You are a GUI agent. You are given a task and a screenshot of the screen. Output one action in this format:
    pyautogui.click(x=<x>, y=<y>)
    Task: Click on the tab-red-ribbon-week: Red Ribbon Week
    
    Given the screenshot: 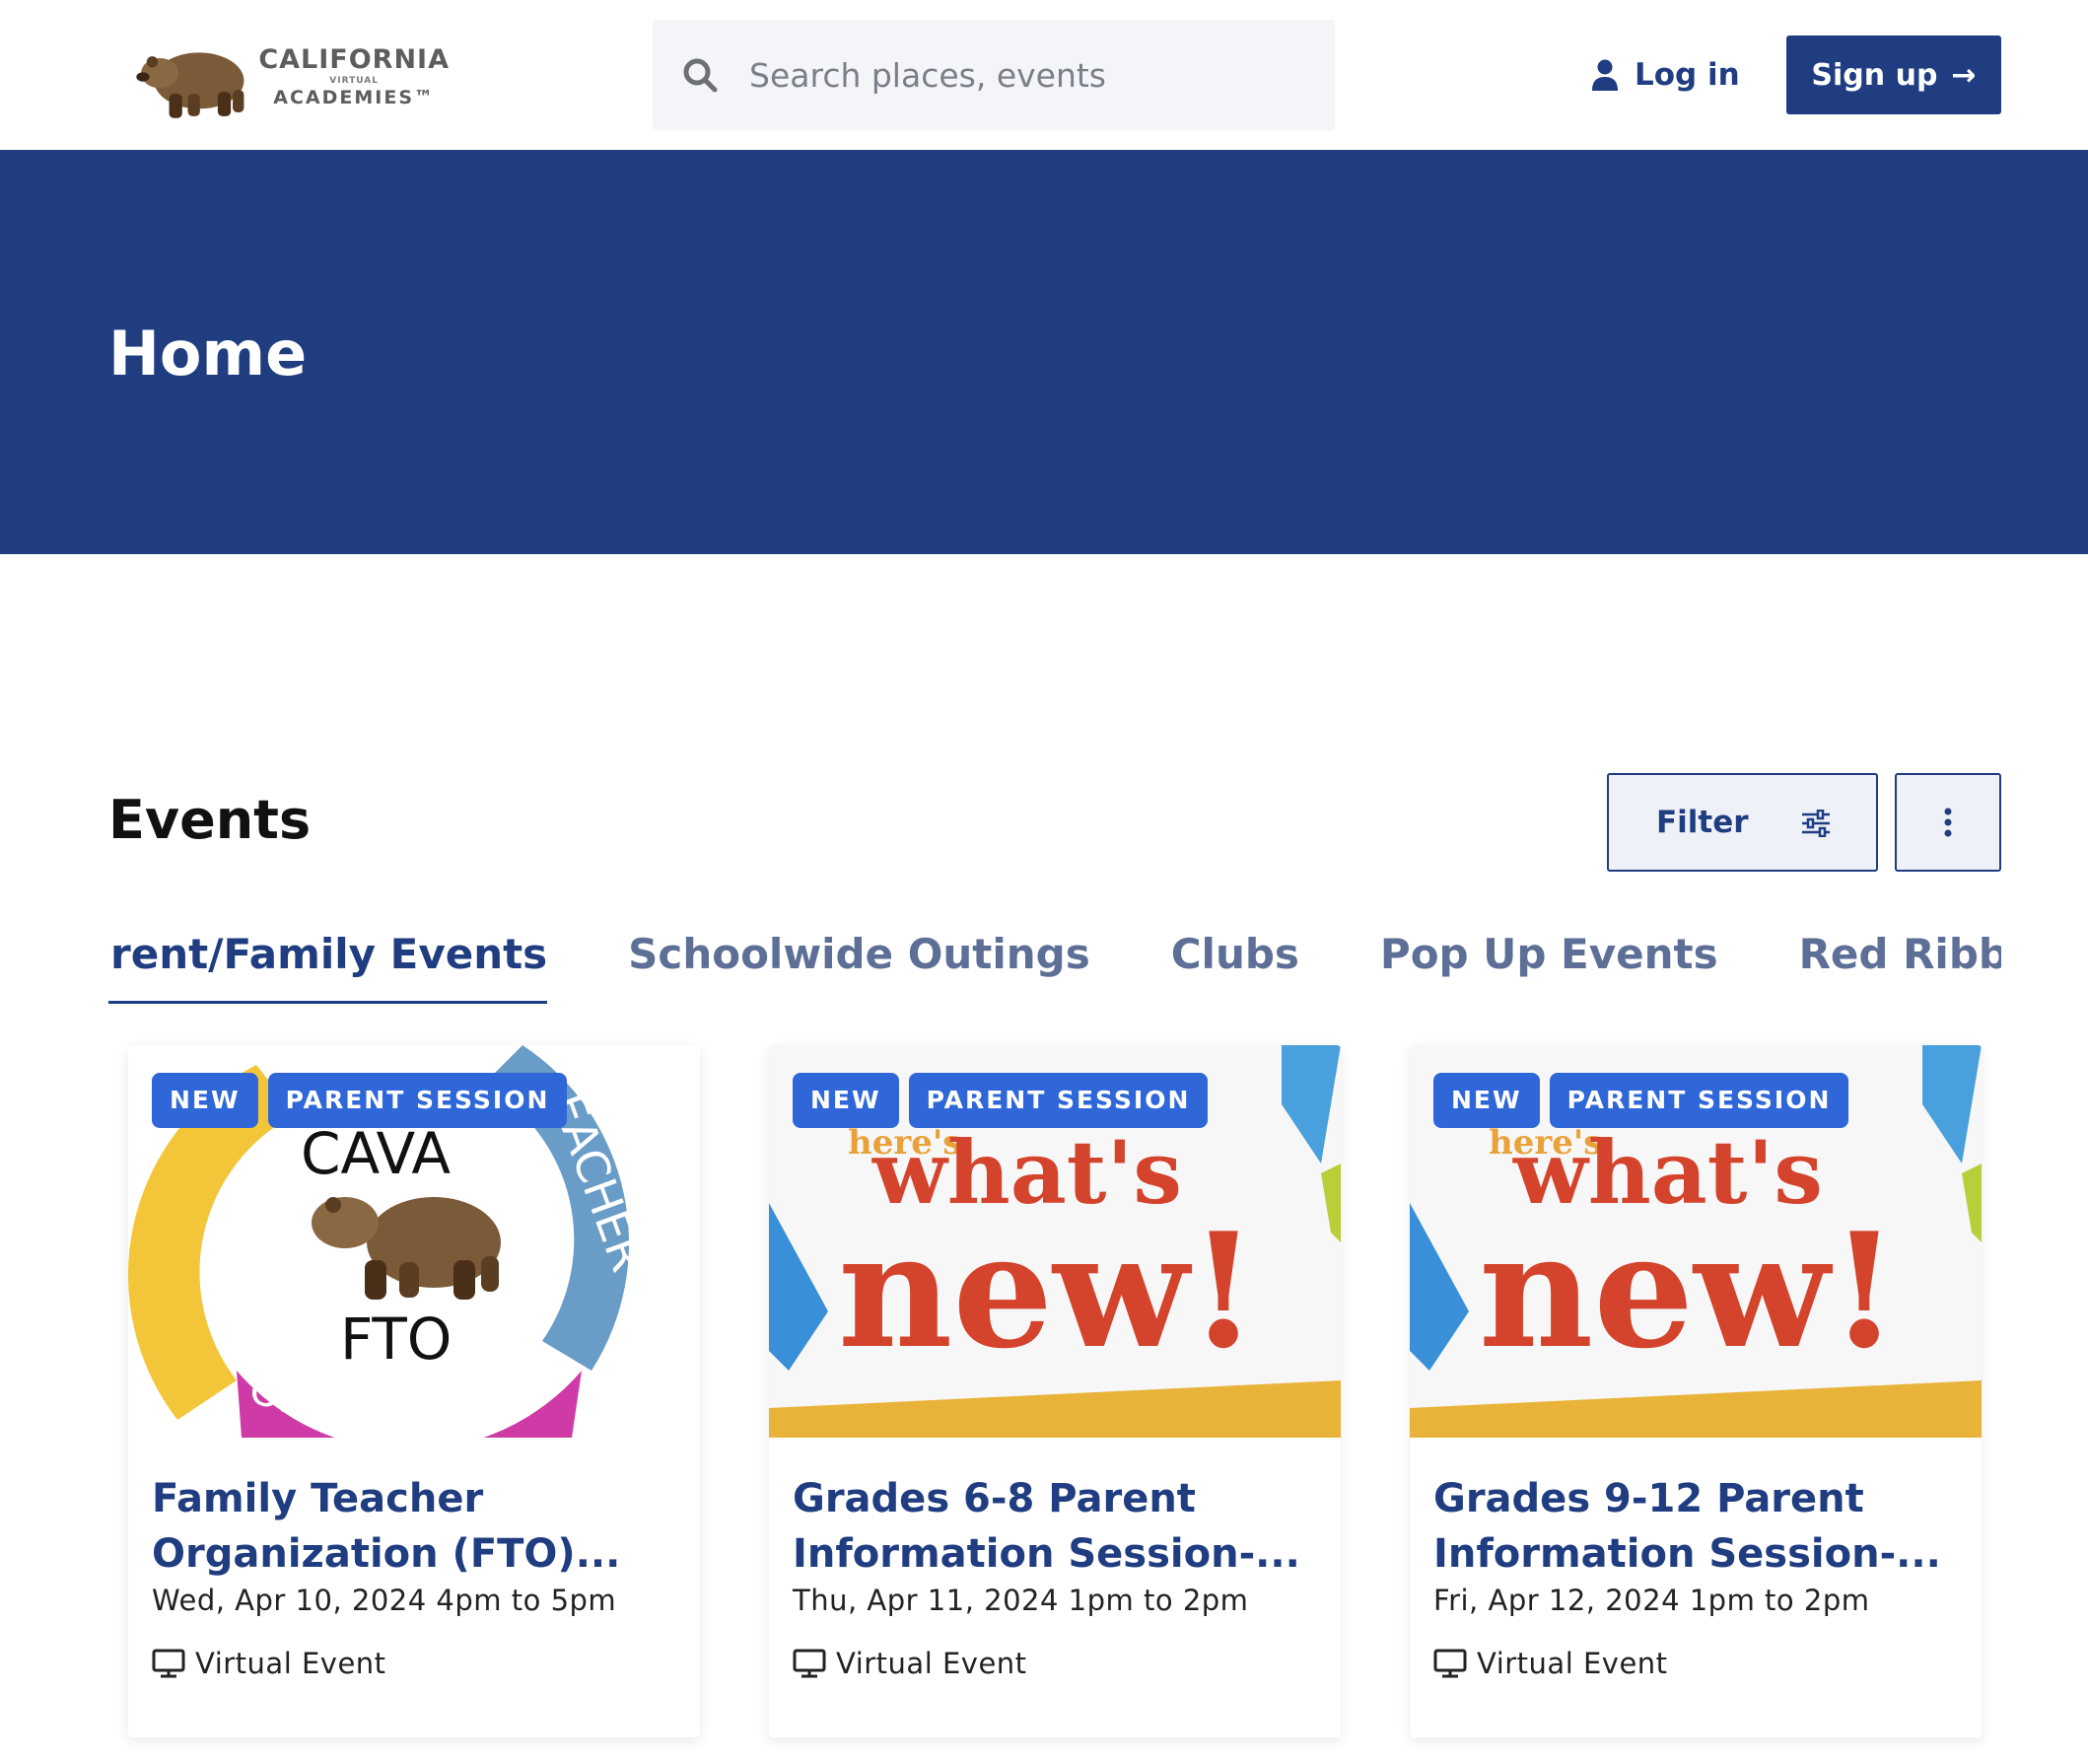 What is the action you would take?
    pyautogui.click(x=1900, y=961)
    